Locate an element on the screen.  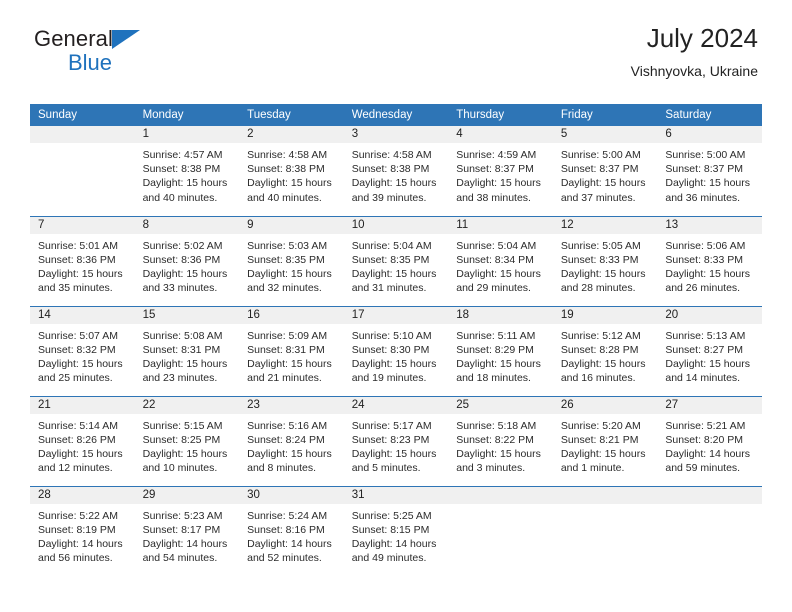
sunset-text: Sunset: 8:29 PM is located at coordinates (495, 349).